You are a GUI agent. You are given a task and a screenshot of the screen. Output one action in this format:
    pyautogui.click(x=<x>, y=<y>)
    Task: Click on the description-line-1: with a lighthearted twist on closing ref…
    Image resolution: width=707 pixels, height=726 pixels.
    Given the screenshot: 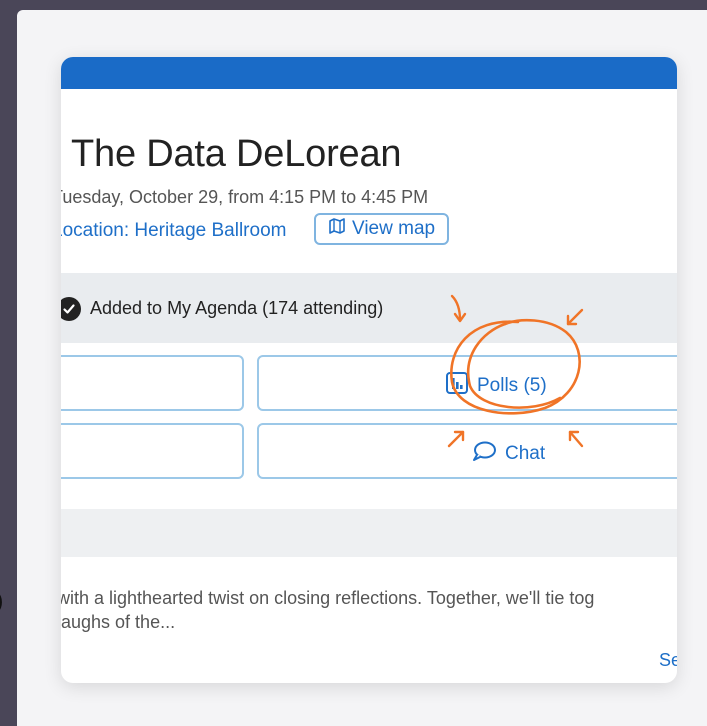 What is the action you would take?
    pyautogui.click(x=328, y=598)
    